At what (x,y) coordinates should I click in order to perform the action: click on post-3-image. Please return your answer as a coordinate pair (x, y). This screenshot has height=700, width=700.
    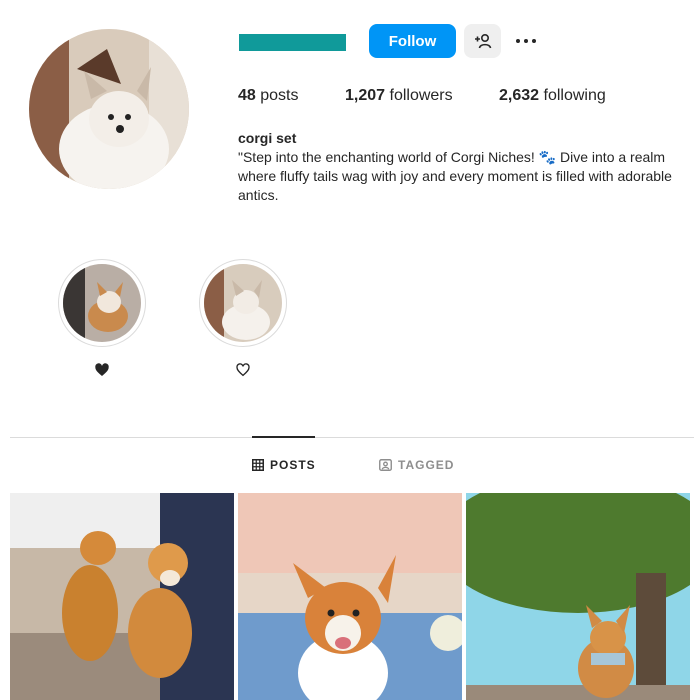
    Looking at the image, I should click on (578, 596).